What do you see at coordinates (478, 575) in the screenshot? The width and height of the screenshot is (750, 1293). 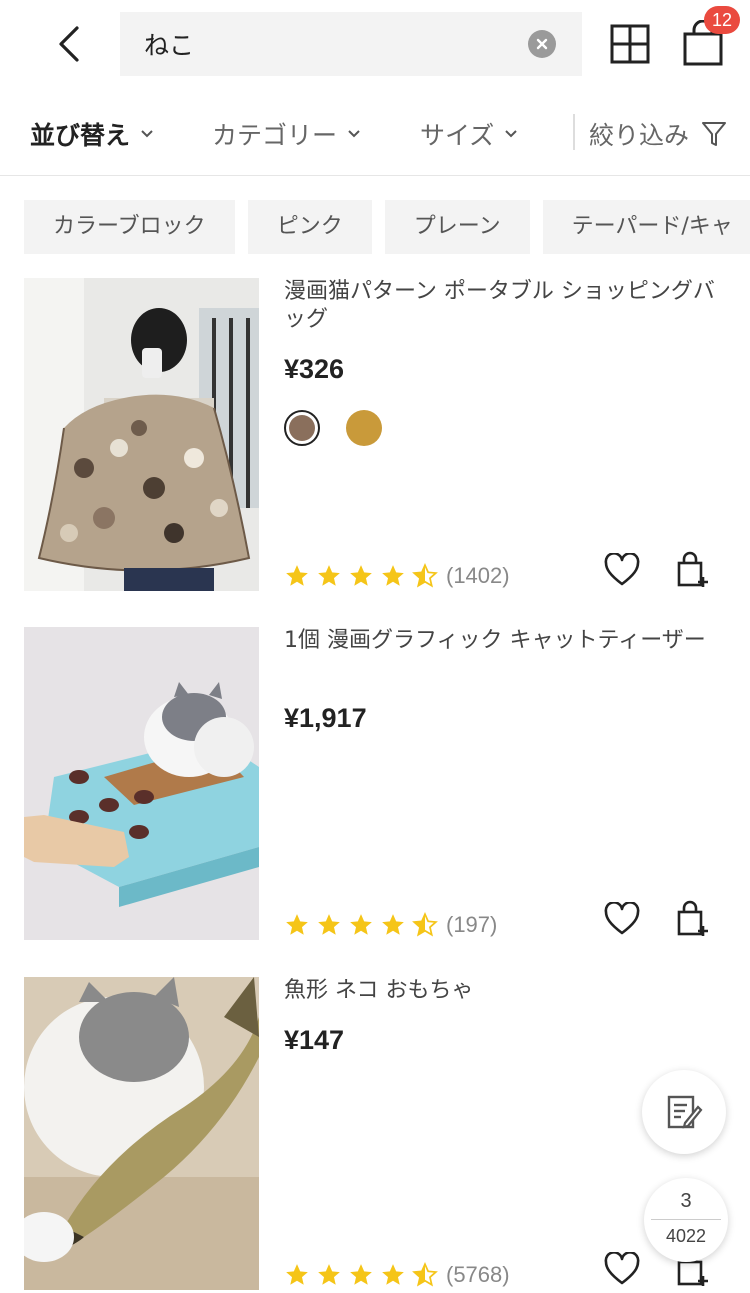 I see `review-count: (1402)` at bounding box center [478, 575].